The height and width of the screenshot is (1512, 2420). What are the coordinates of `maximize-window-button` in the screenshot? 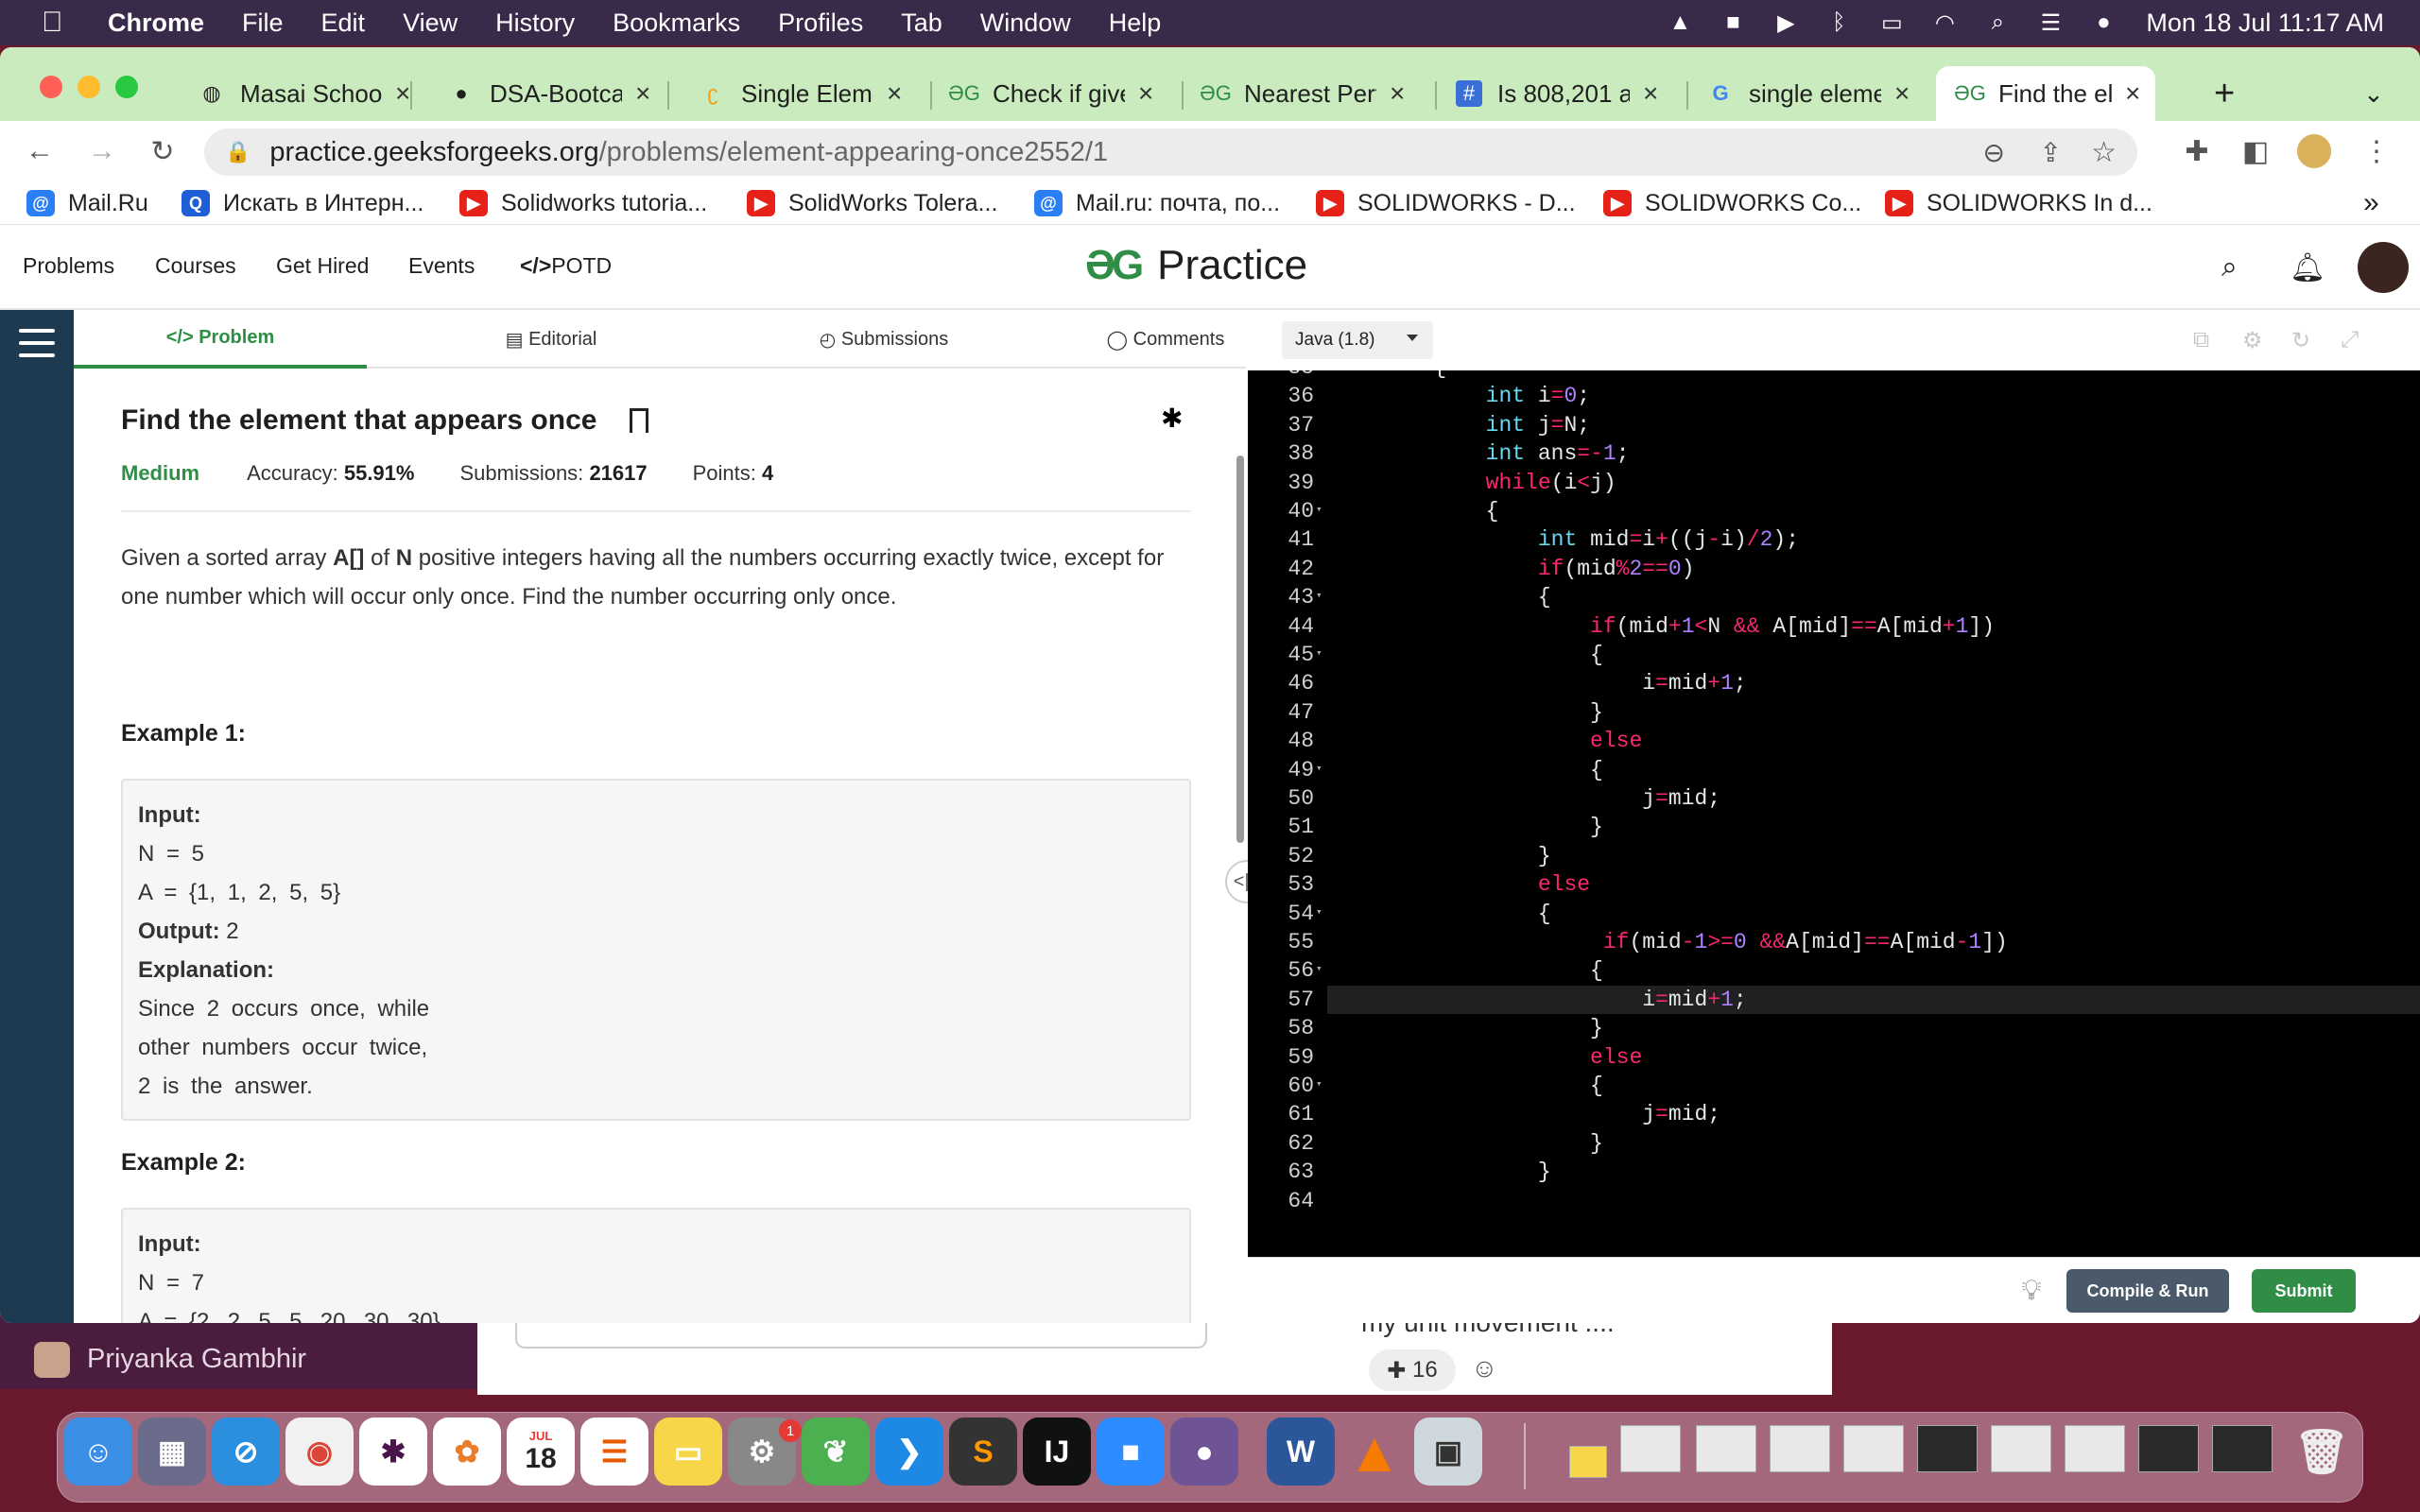 It's located at (126, 87).